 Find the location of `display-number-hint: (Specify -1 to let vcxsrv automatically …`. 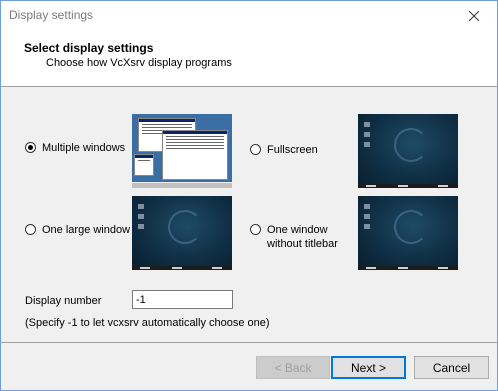

display-number-hint: (Specify -1 to let vcxsrv automatically … is located at coordinates (147, 323).